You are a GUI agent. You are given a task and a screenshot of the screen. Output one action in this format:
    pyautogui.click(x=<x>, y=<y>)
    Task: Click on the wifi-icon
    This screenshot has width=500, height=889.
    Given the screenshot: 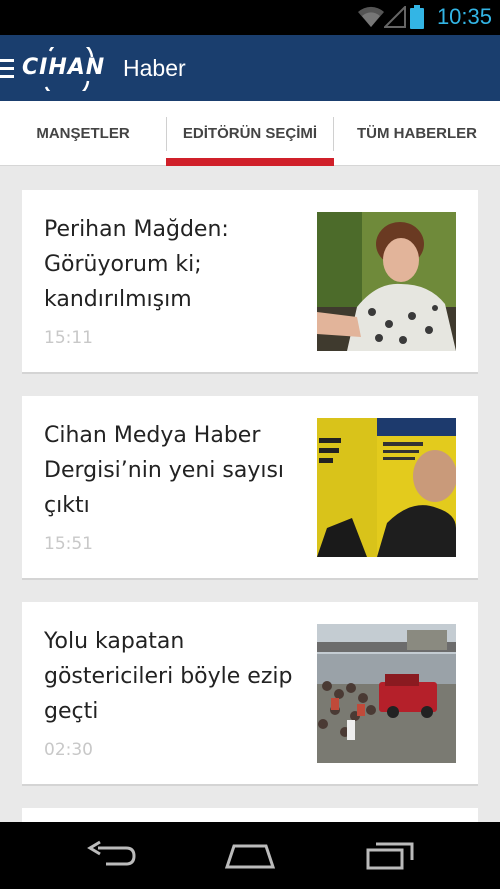 What is the action you would take?
    pyautogui.click(x=371, y=16)
    